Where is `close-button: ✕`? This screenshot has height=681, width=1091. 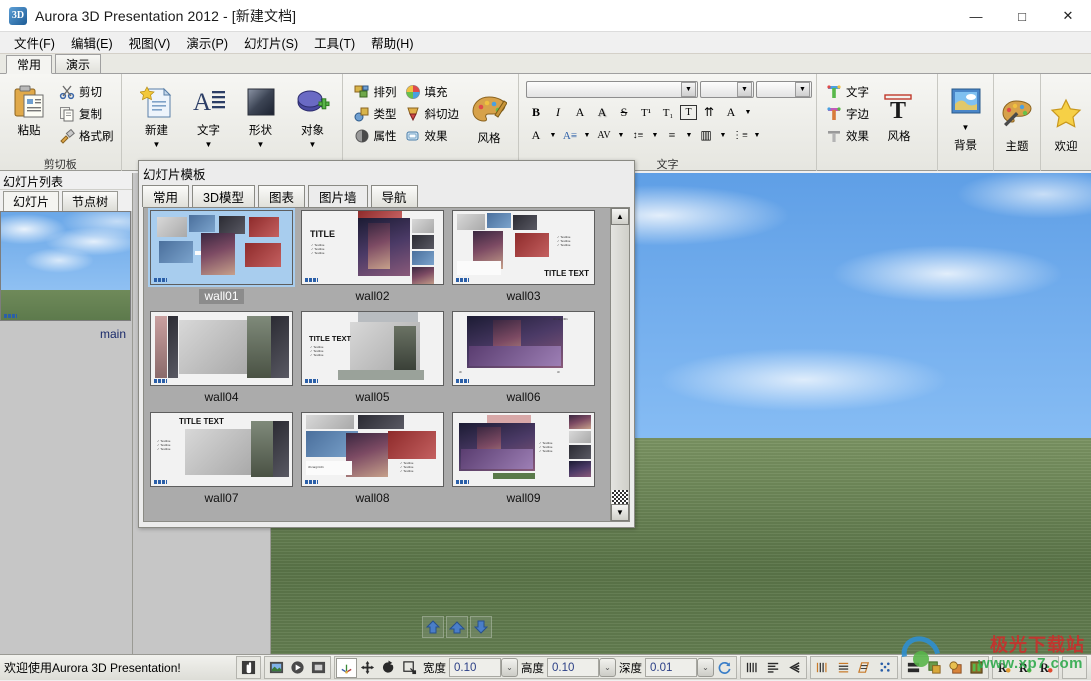 close-button: ✕ is located at coordinates (1068, 16).